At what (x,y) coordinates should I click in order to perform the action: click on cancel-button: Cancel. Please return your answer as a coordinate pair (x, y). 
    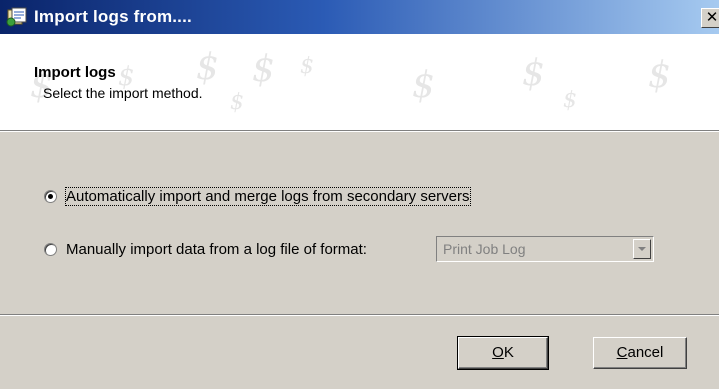
    Looking at the image, I should click on (640, 353).